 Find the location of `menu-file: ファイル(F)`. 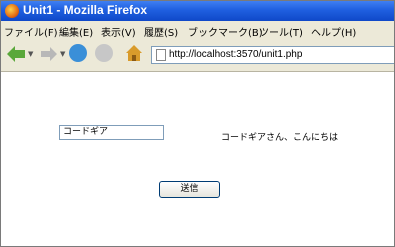

menu-file: ファイル(F) is located at coordinates (31, 31).